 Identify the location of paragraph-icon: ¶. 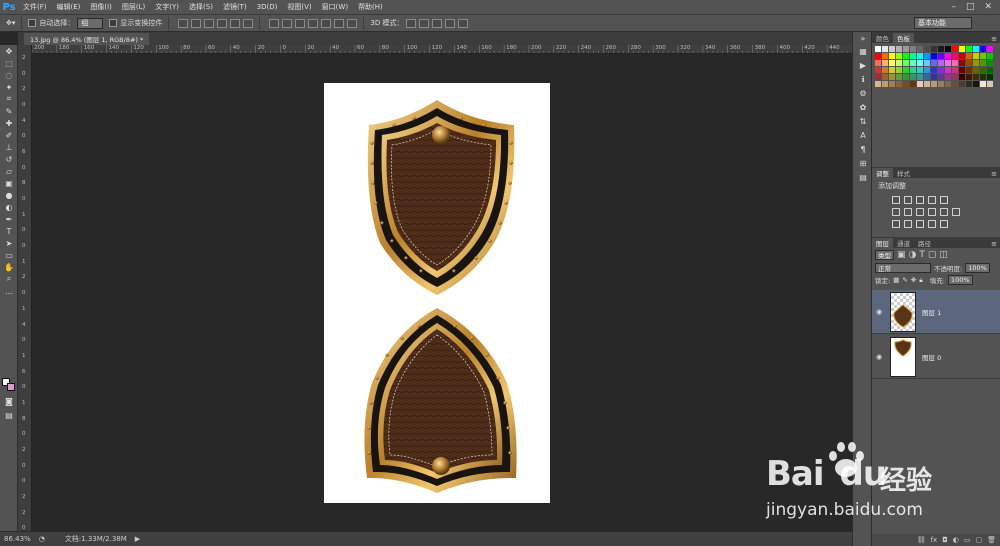
(863, 149).